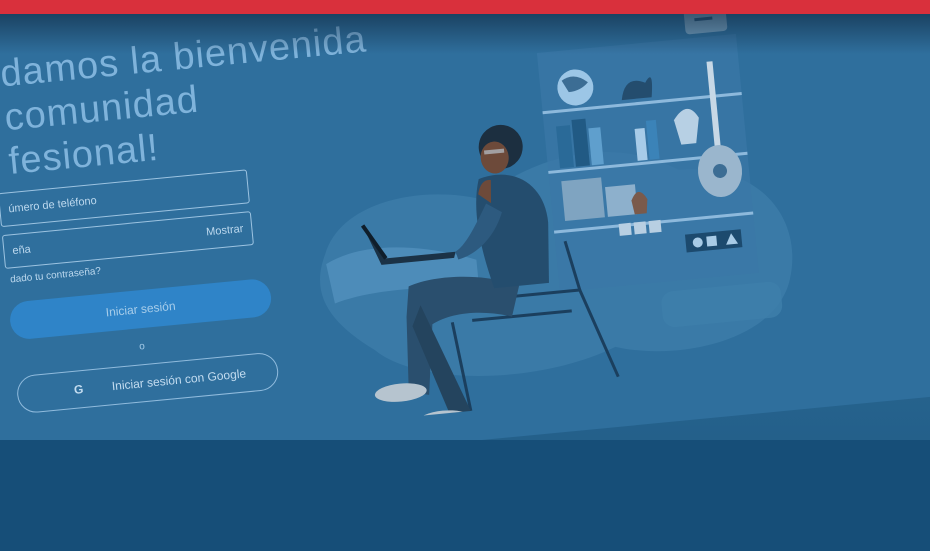 The height and width of the screenshot is (551, 930). What do you see at coordinates (179, 380) in the screenshot?
I see `google-signin-label: Iniciar sesión con Google` at bounding box center [179, 380].